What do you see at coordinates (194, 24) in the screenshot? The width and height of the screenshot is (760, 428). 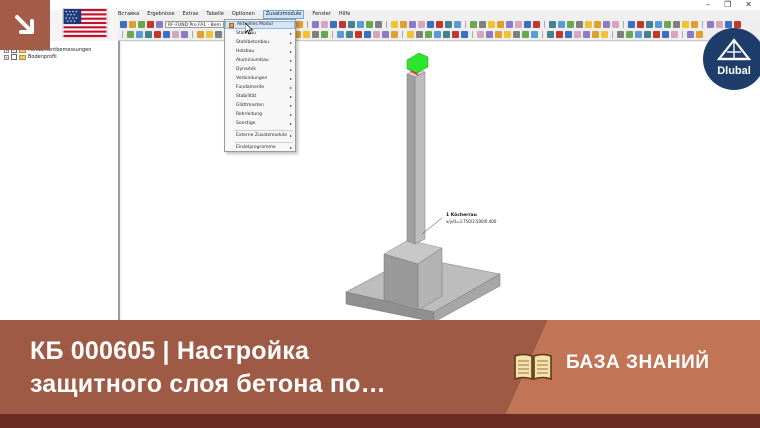 I see `module-select: RF-FUND Pro FA1 - Bem` at bounding box center [194, 24].